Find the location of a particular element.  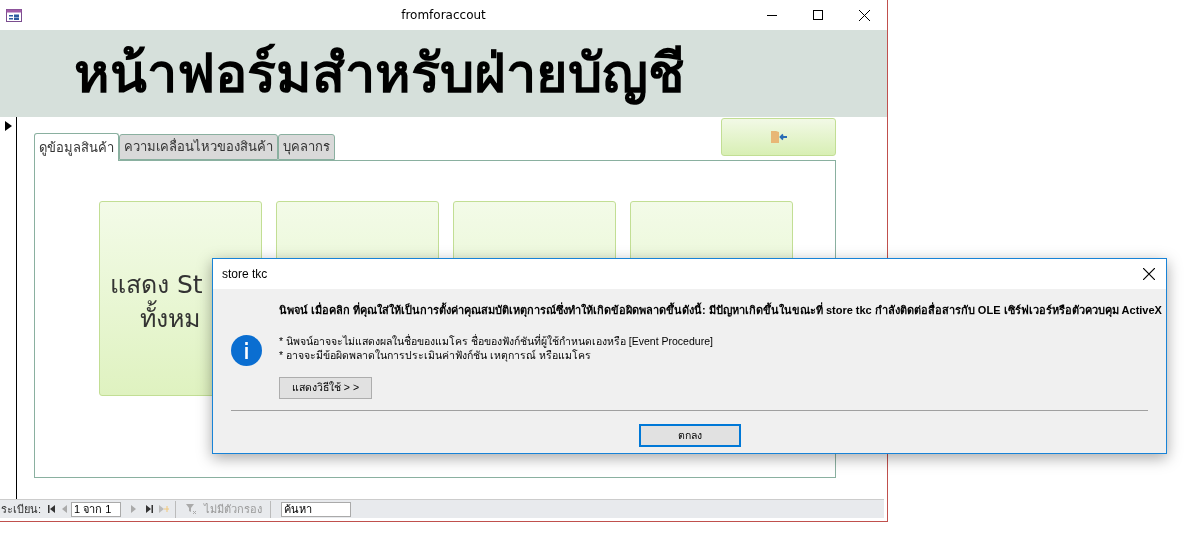

close-button is located at coordinates (1149, 274).